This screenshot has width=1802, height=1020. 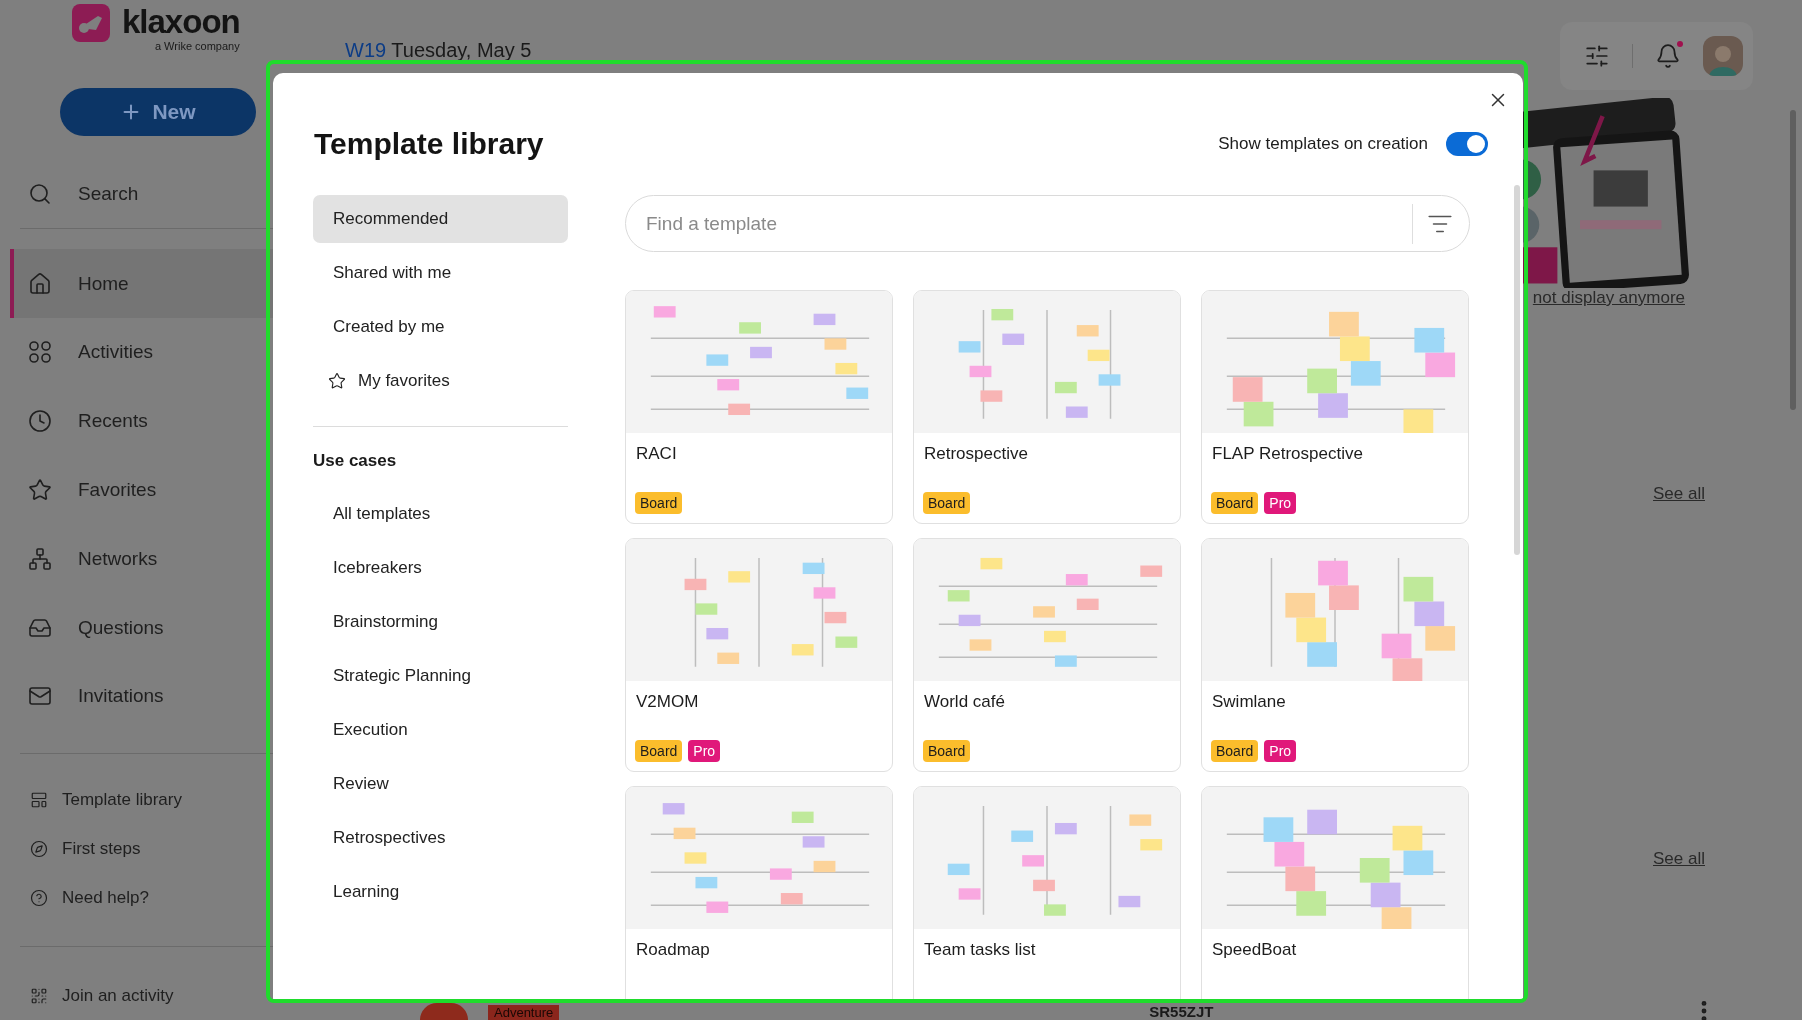 What do you see at coordinates (1287, 454) in the screenshot?
I see `template-title: FLAP Retrospective` at bounding box center [1287, 454].